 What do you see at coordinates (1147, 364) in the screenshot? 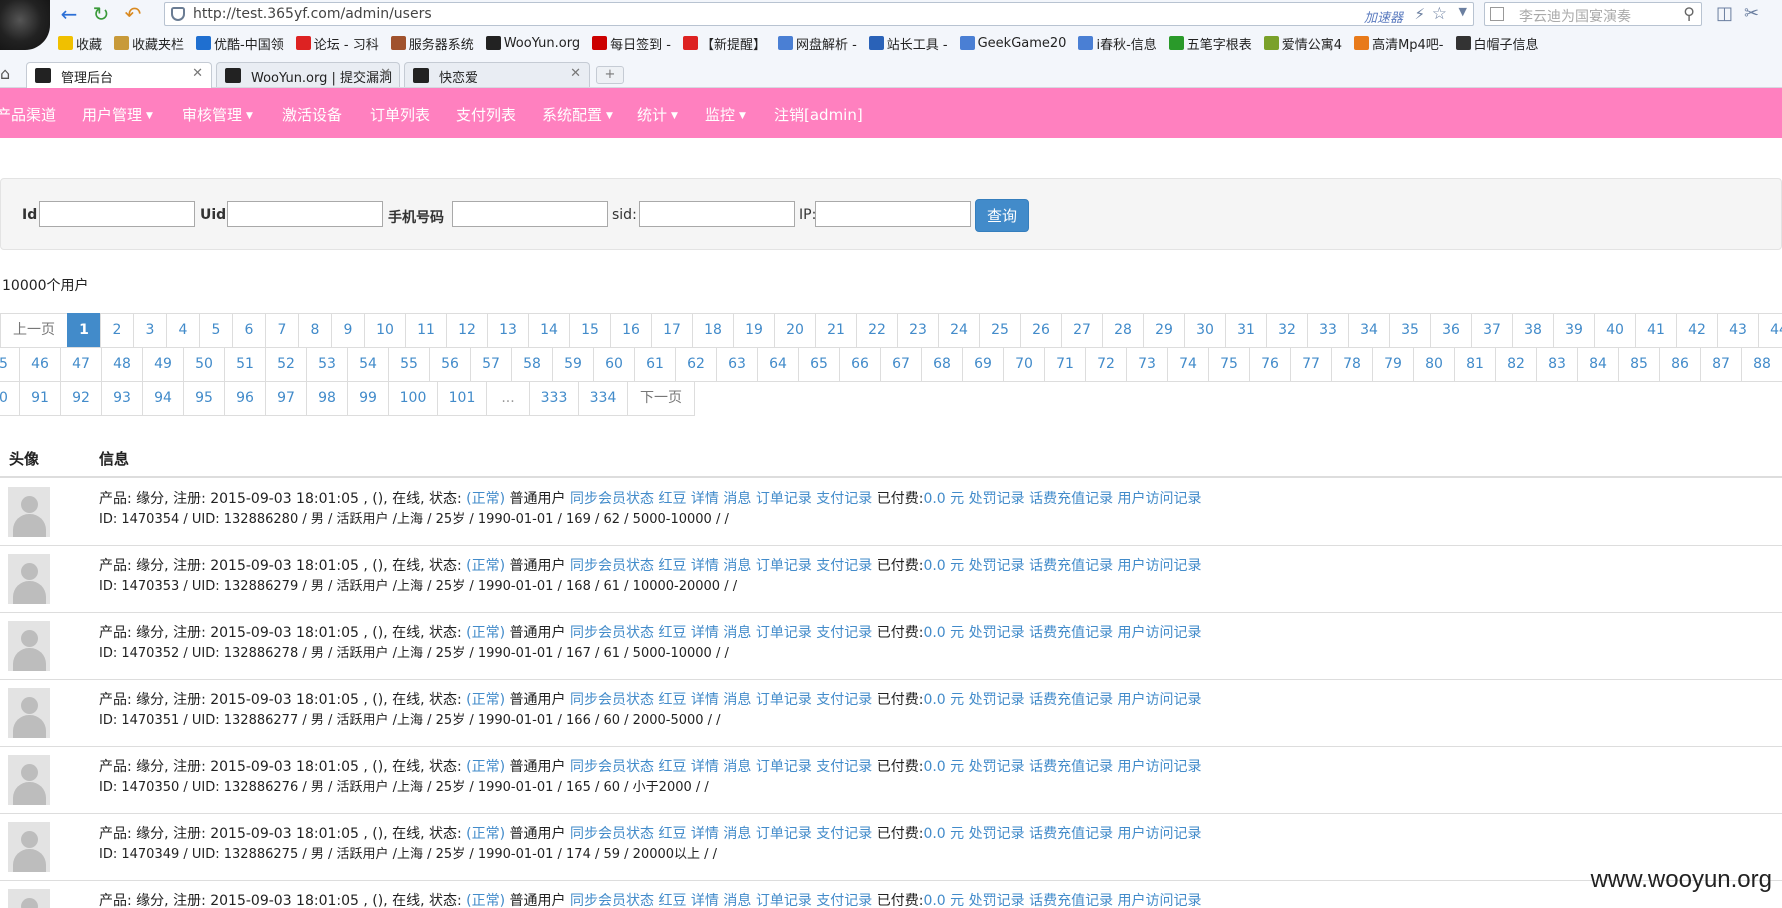
I see `page-link: 73` at bounding box center [1147, 364].